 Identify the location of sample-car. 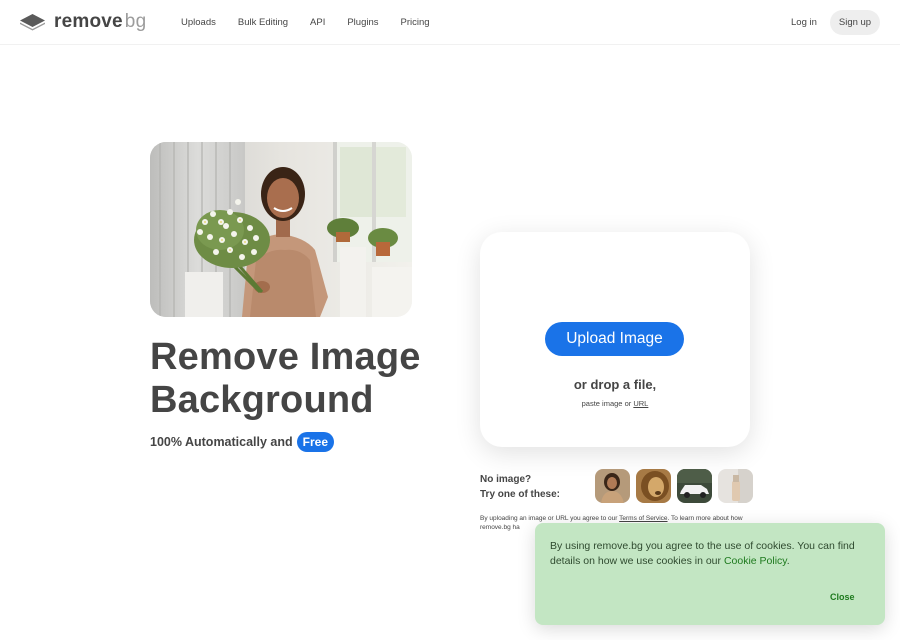
(694, 486).